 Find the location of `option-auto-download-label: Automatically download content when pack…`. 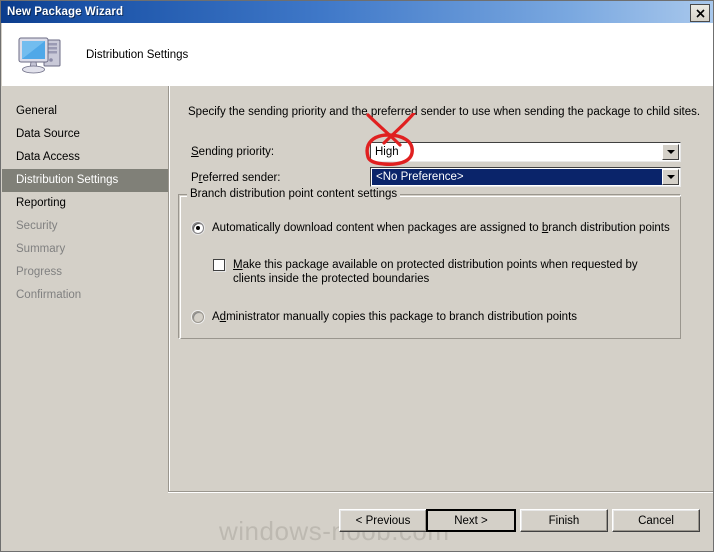

option-auto-download-label: Automatically download content when pack… is located at coordinates (441, 228).